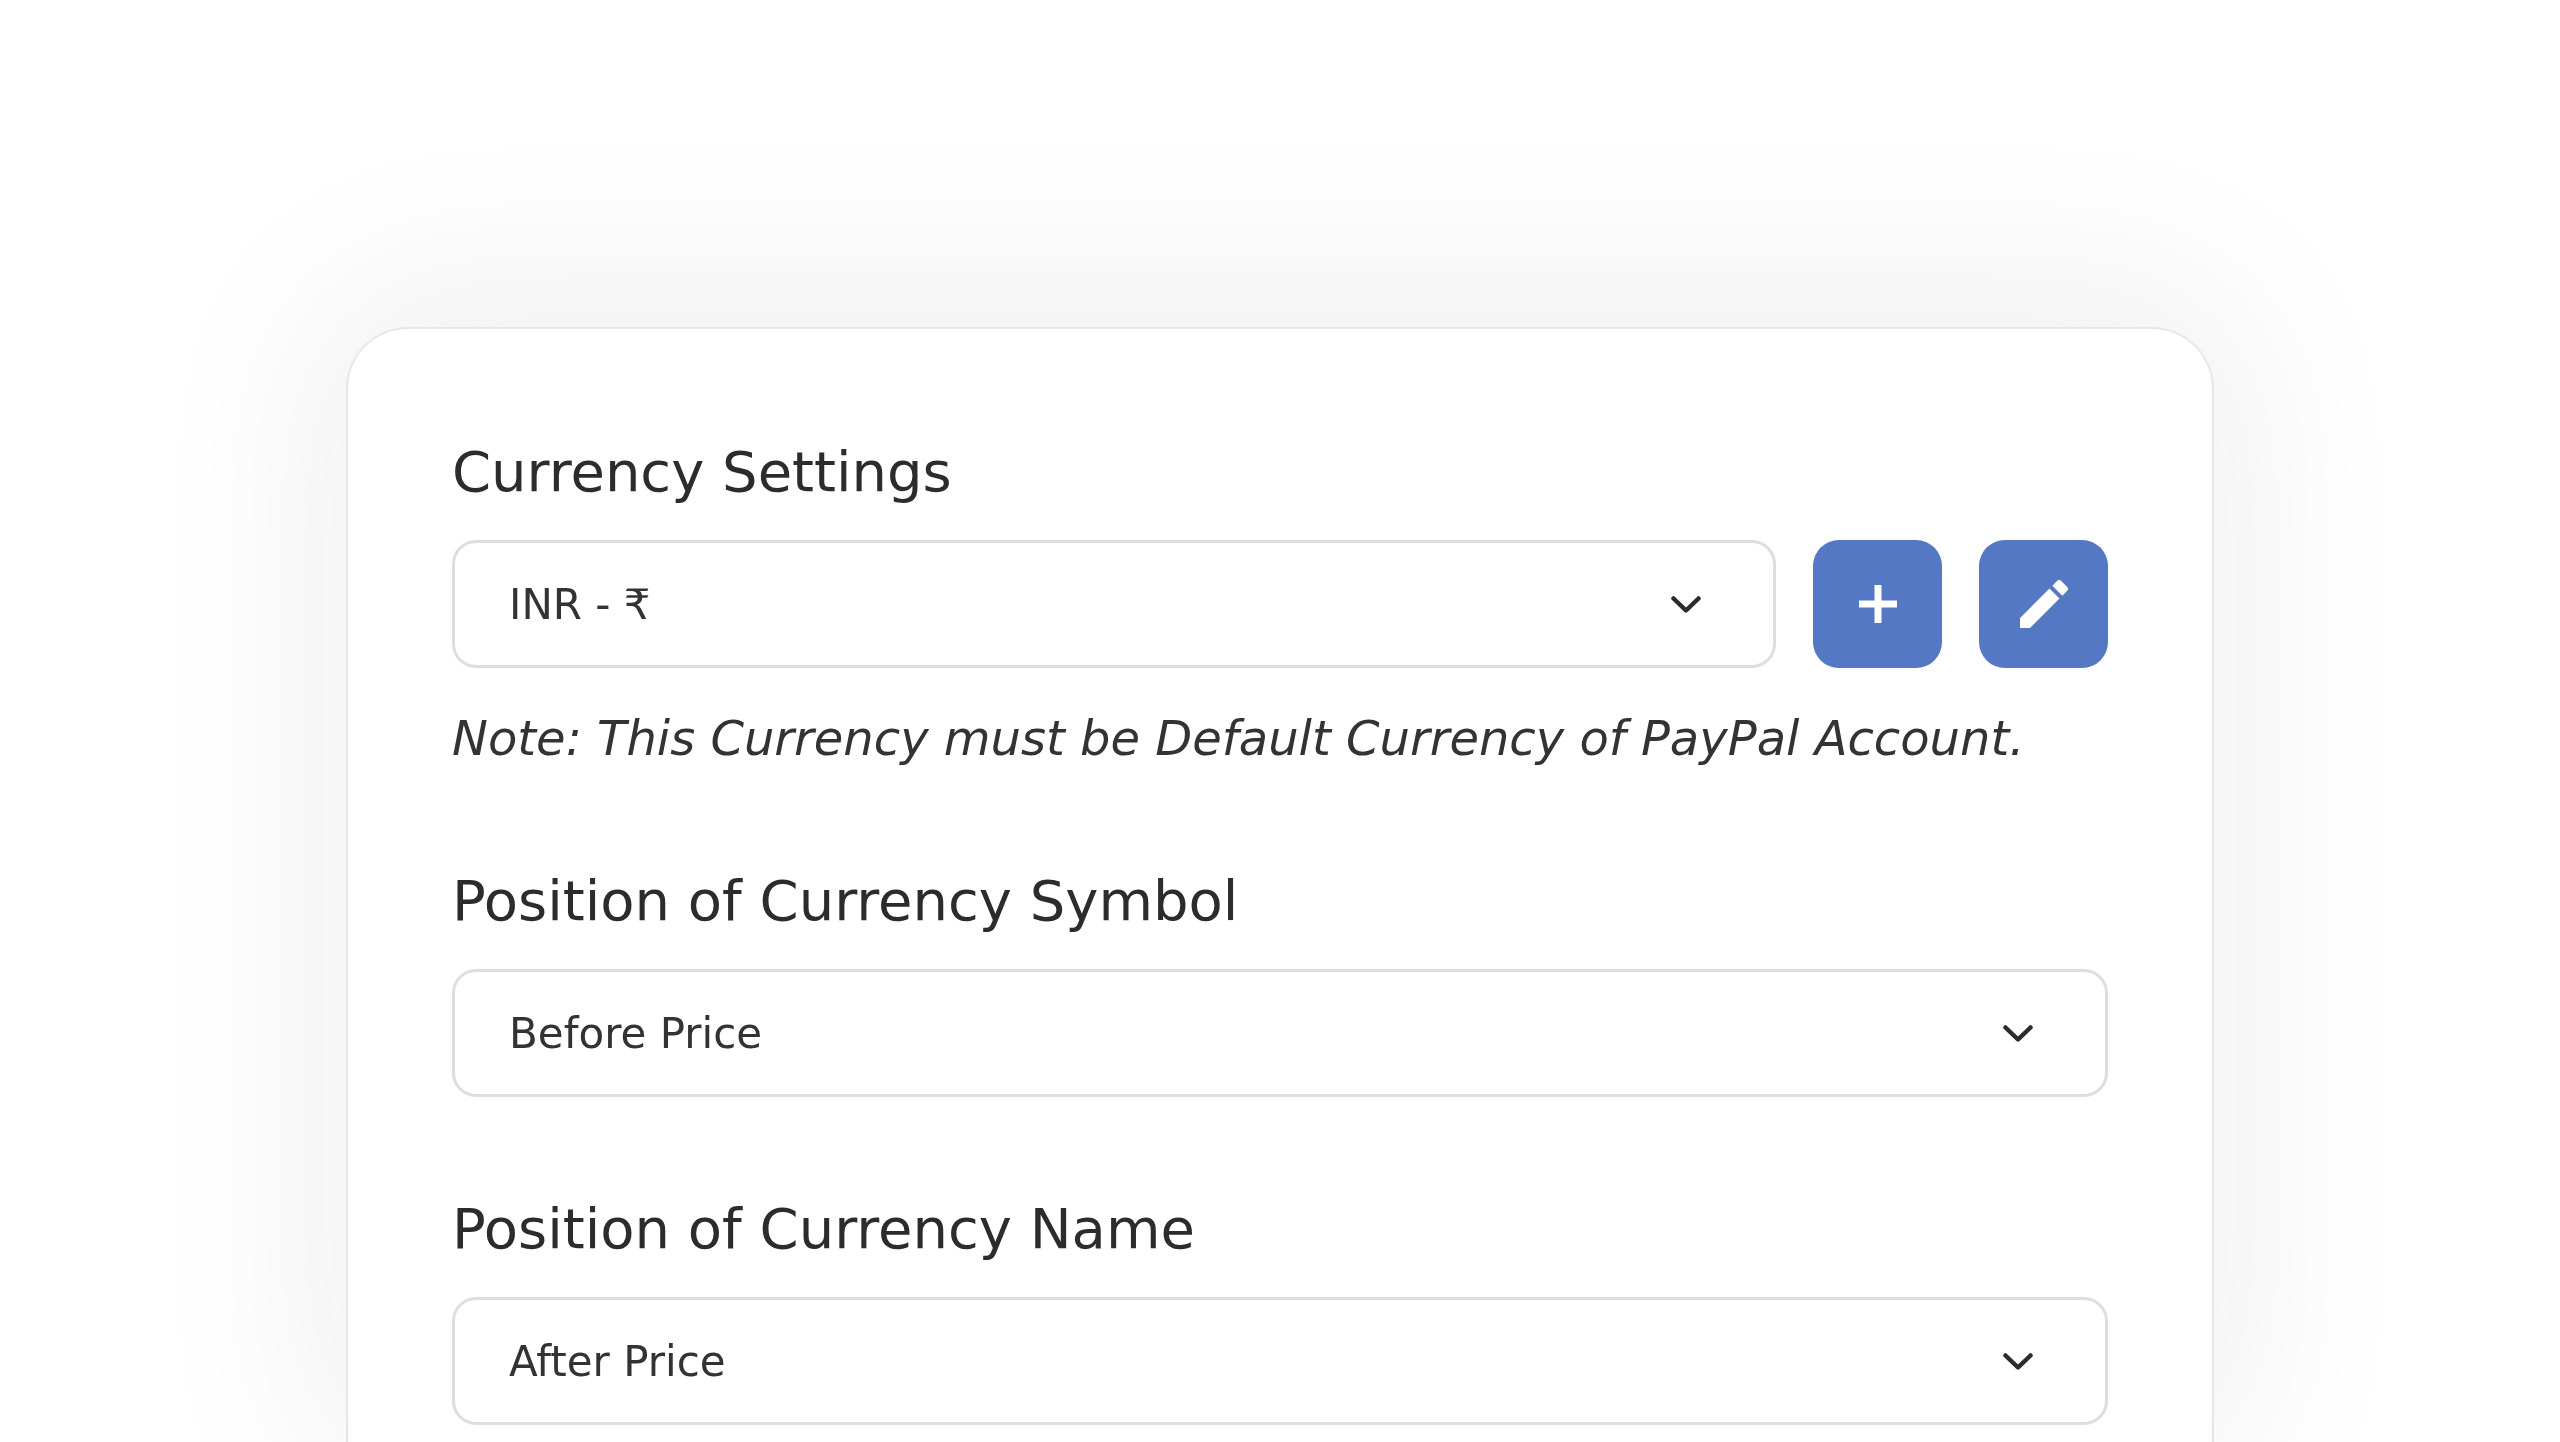 This screenshot has width=2560, height=1442. I want to click on plus-icon, so click(1877, 604).